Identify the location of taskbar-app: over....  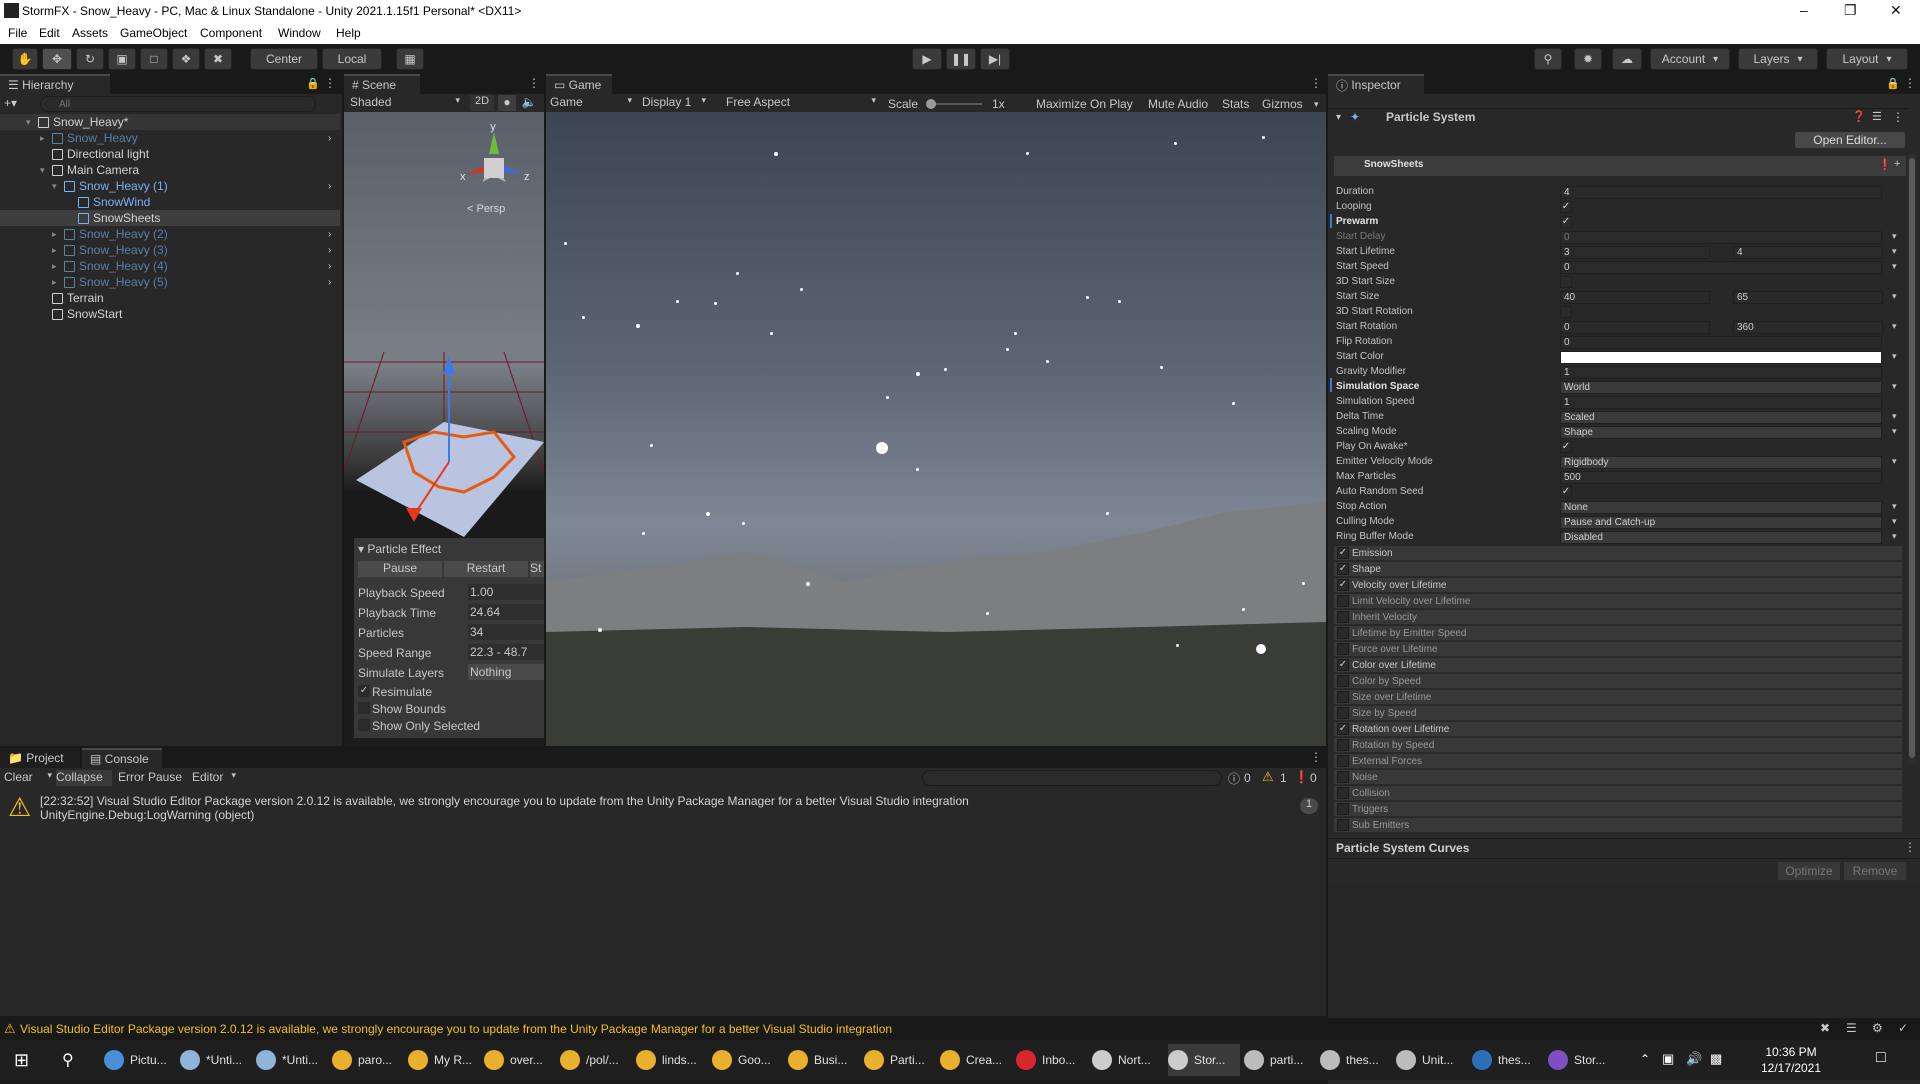
(520, 1060).